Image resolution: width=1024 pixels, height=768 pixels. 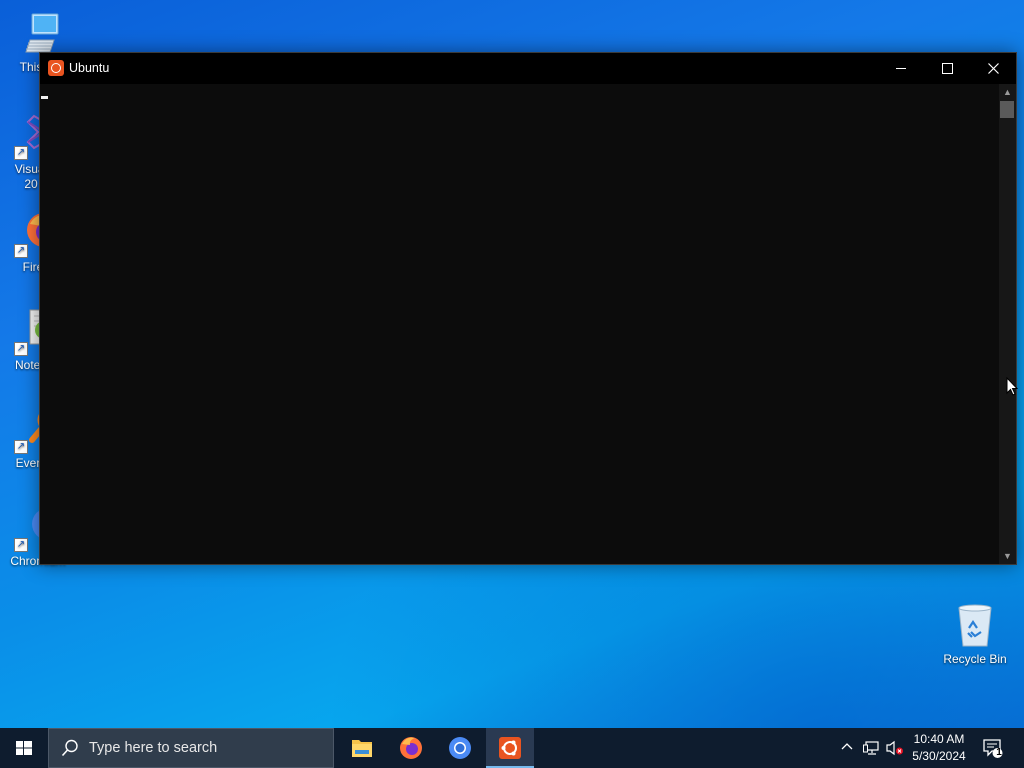 I want to click on taskbar: Type here to search 10:40 AM 5/30/2024 1, so click(x=512, y=748).